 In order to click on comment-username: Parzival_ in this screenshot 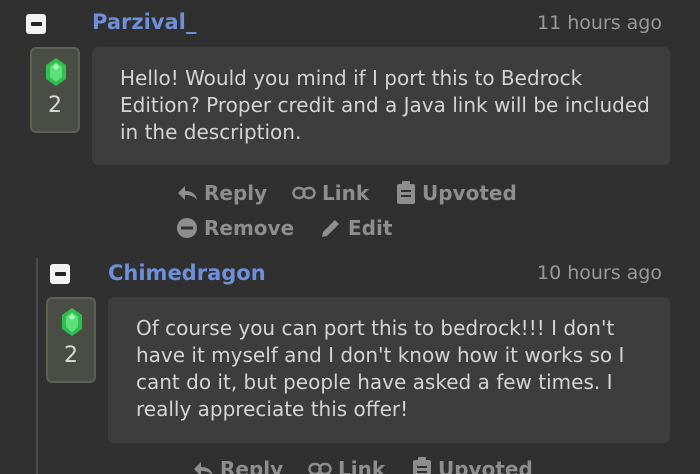, I will do `click(144, 22)`.